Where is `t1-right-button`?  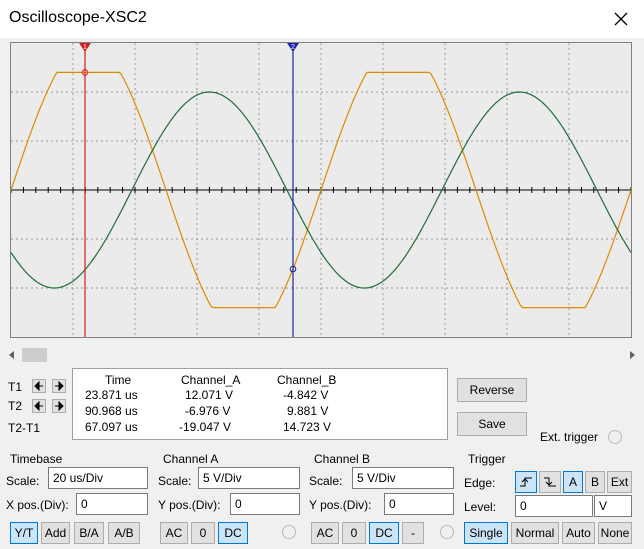 t1-right-button is located at coordinates (59, 386).